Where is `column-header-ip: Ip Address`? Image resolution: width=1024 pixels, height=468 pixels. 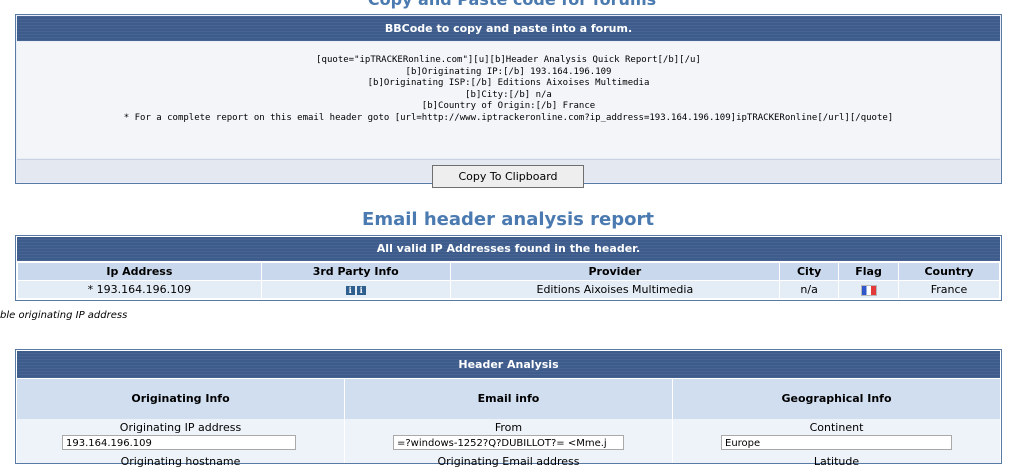 column-header-ip: Ip Address is located at coordinates (139, 271).